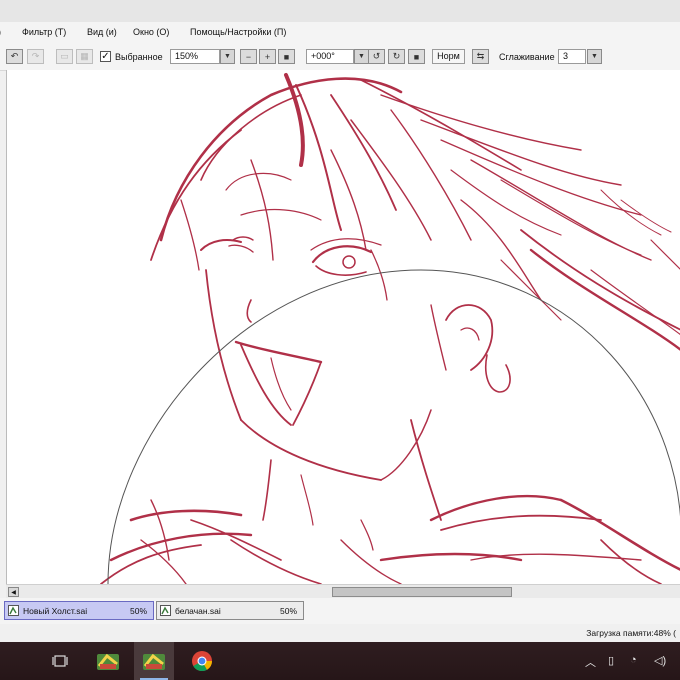 The width and height of the screenshot is (680, 680). I want to click on flip-horizontal-icon: ⇆, so click(480, 56).